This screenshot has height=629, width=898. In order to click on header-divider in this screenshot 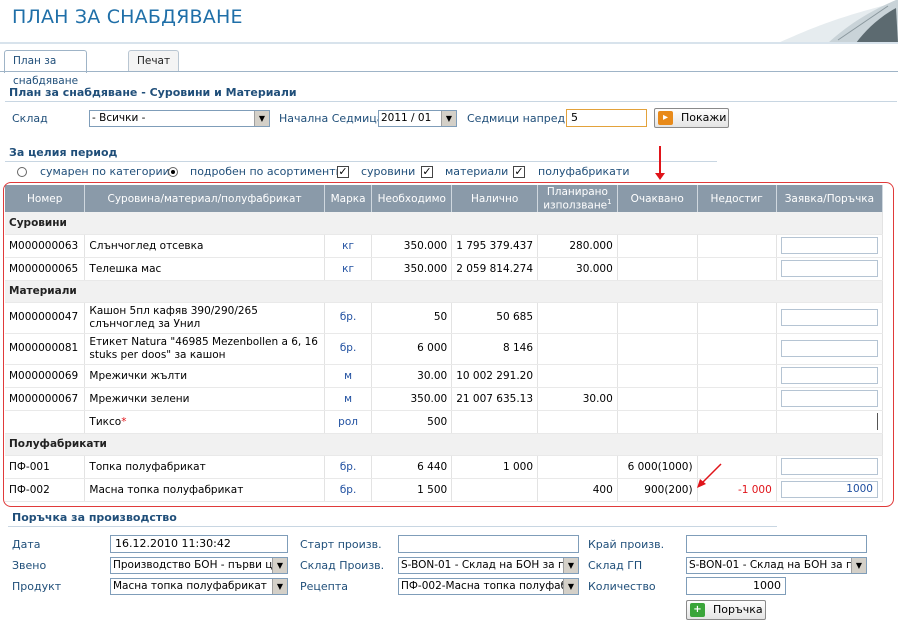, I will do `click(449, 43)`.